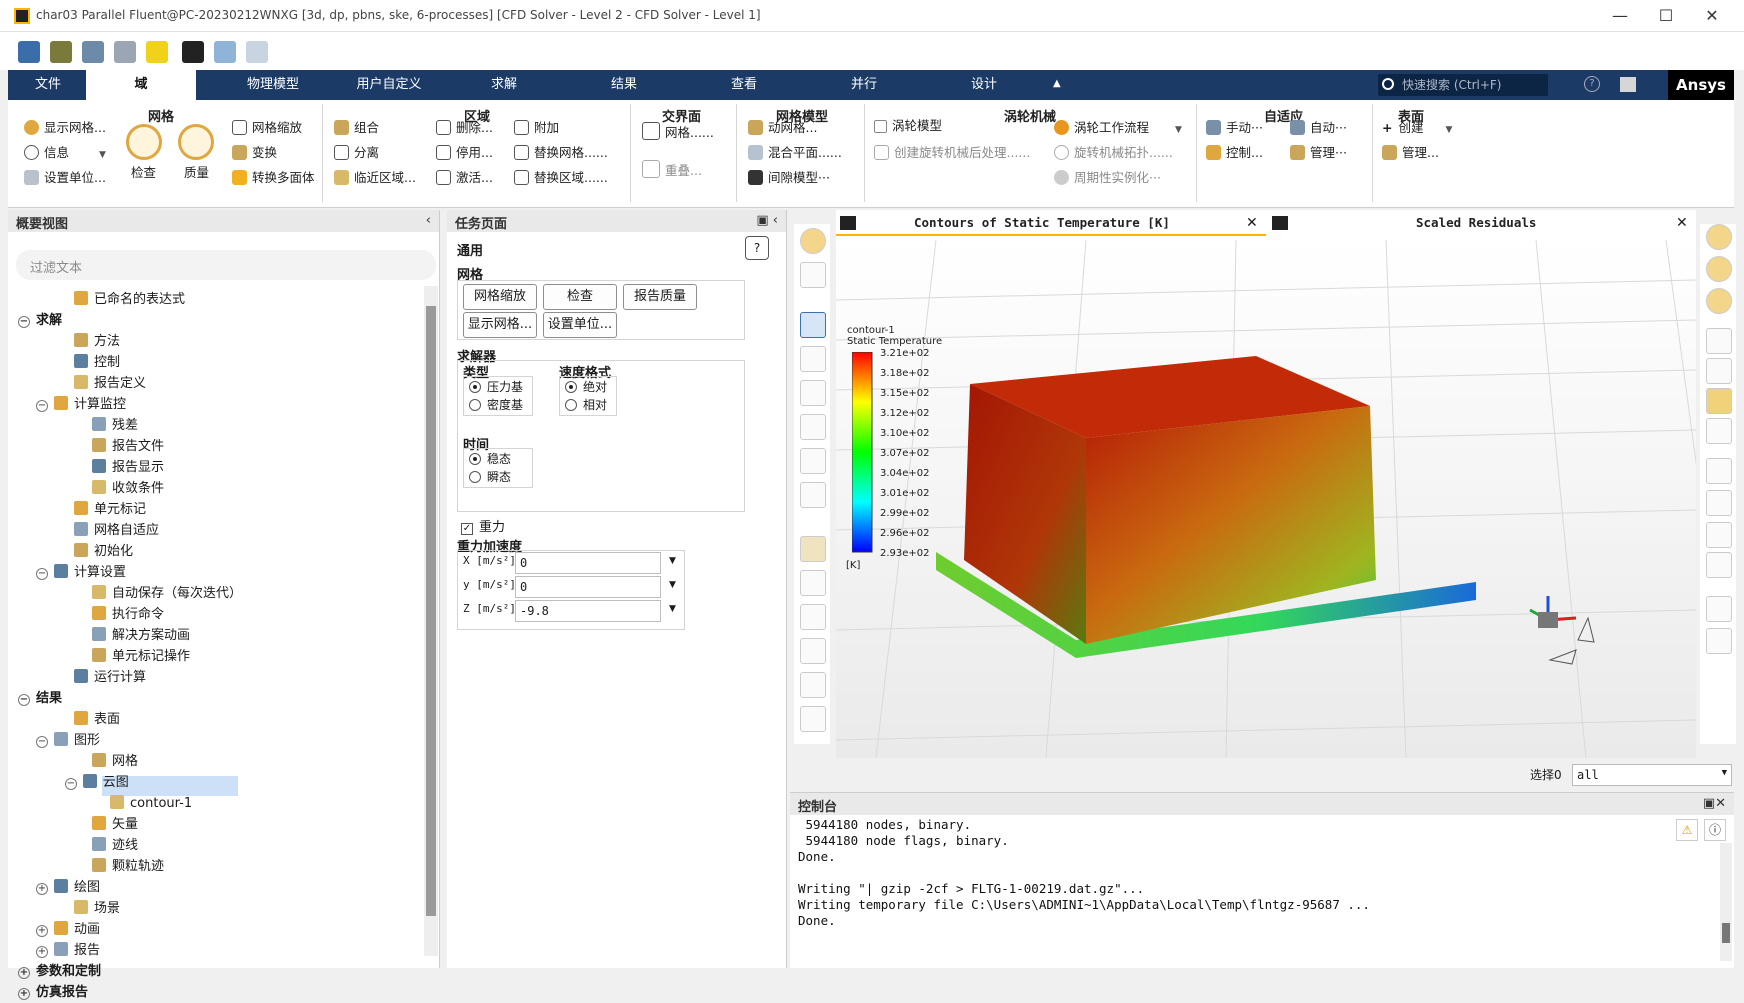 The width and height of the screenshot is (1744, 1003). What do you see at coordinates (483, 525) in the screenshot?
I see `gravity-checkbox: ✓ 重力` at bounding box center [483, 525].